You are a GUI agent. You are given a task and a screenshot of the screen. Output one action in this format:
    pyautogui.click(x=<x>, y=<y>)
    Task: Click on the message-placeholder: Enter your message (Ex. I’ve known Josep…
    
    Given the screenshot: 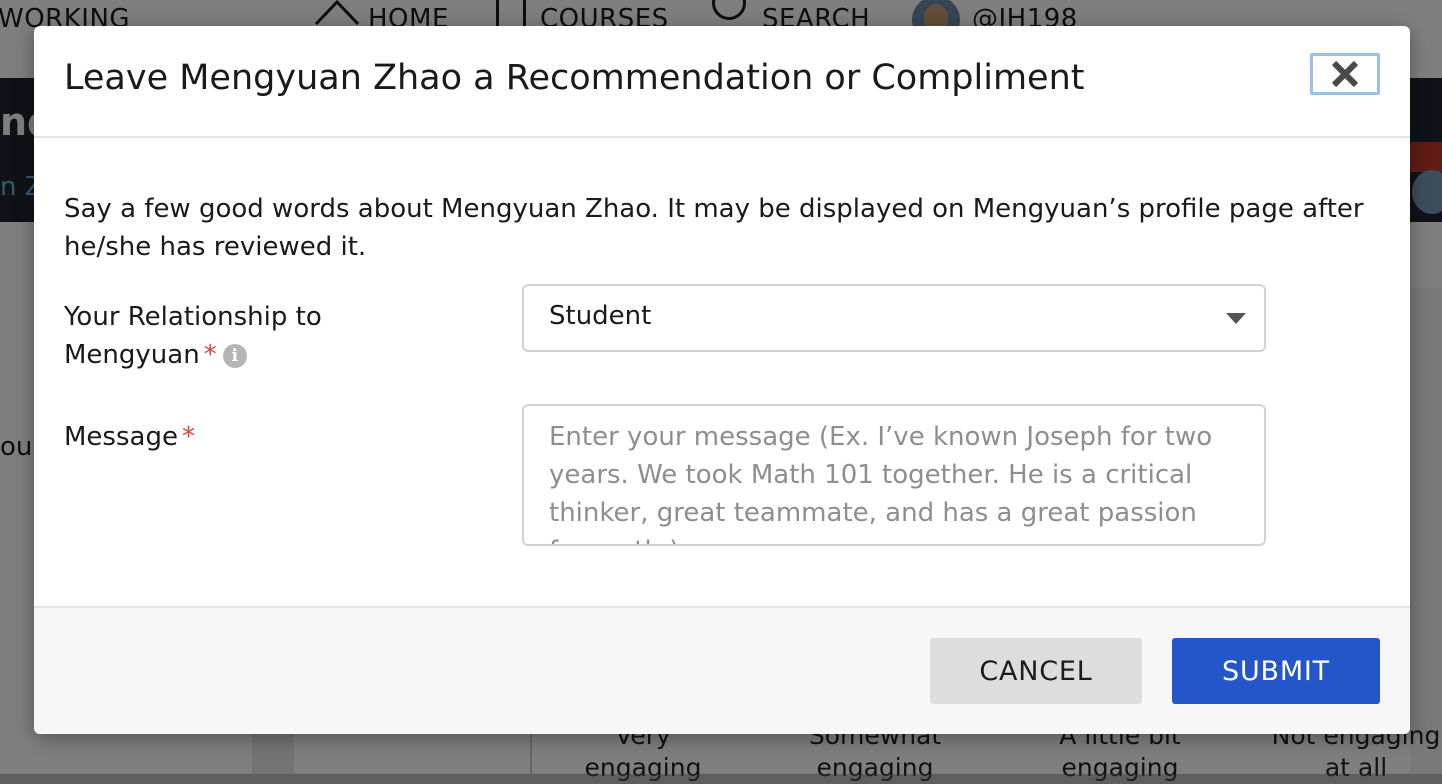 What is the action you would take?
    pyautogui.click(x=881, y=483)
    